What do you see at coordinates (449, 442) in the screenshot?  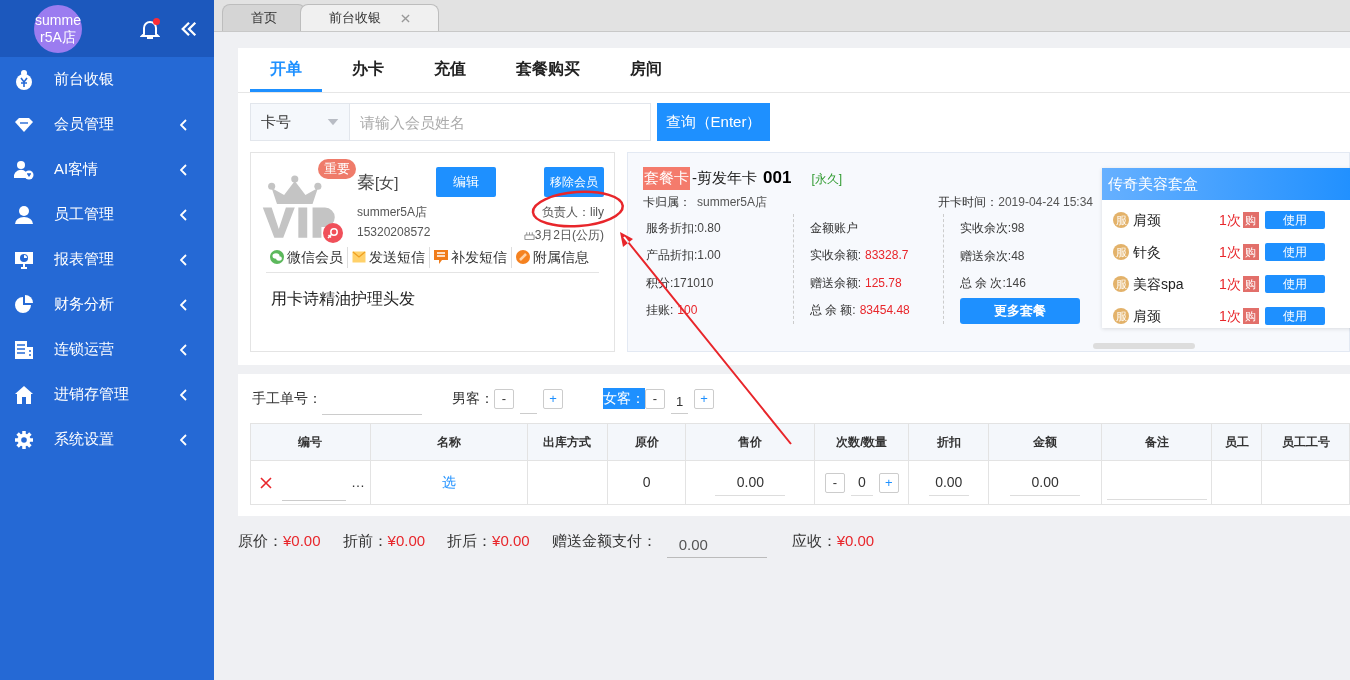 I see `column-header: 名称` at bounding box center [449, 442].